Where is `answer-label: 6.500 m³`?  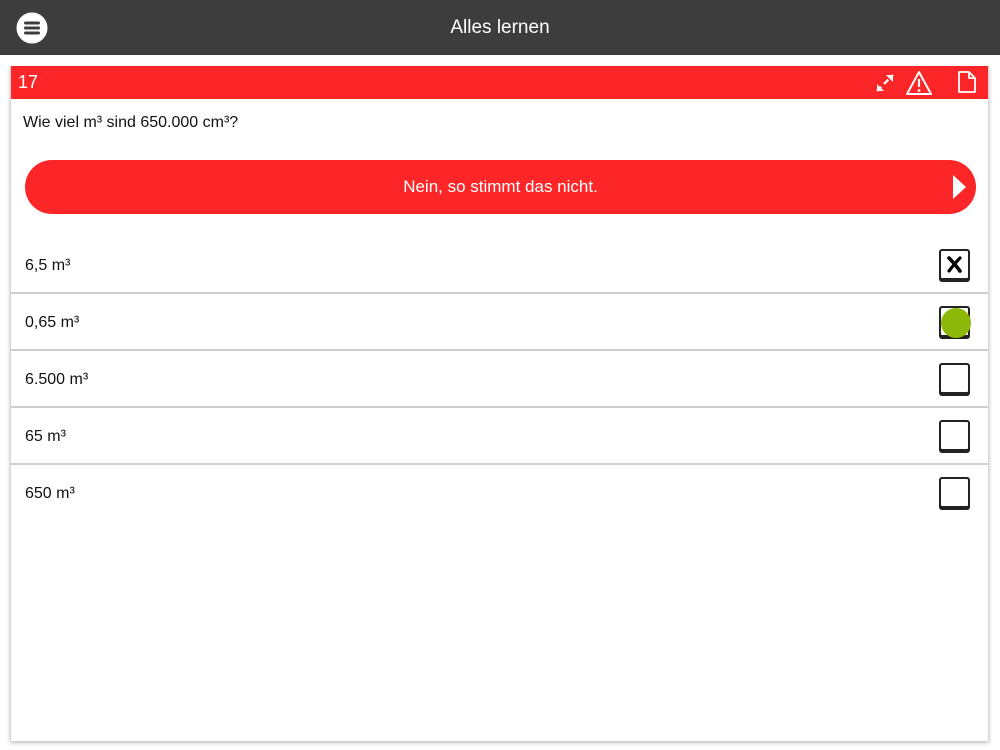
answer-label: 6.500 m³ is located at coordinates (57, 379).